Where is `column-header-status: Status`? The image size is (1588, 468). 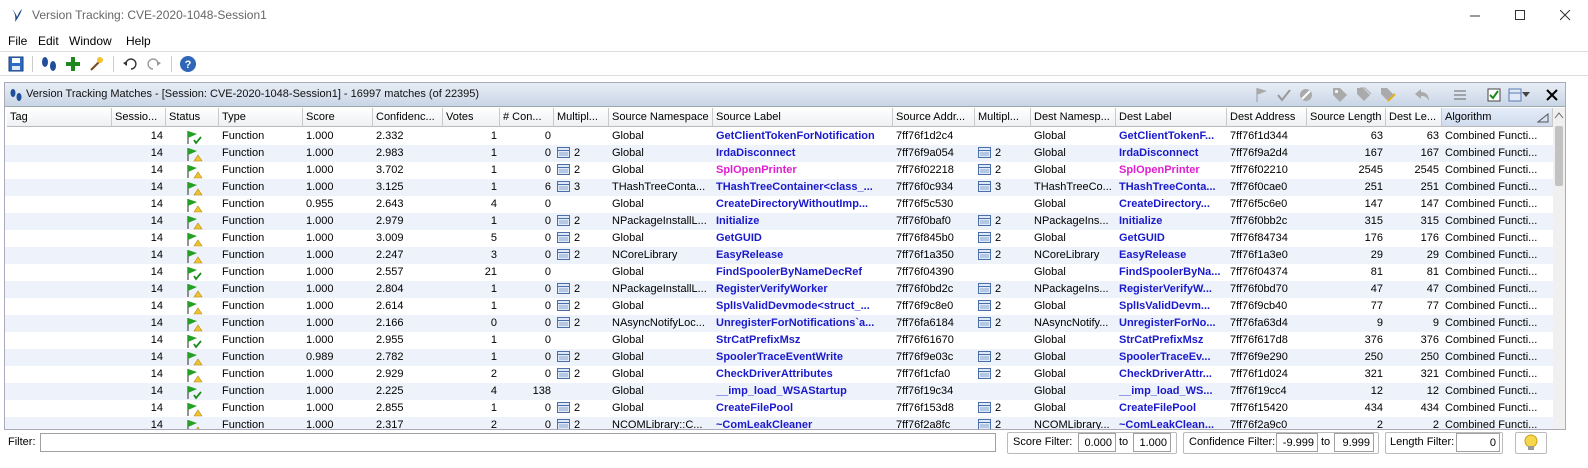 column-header-status: Status is located at coordinates (192, 117).